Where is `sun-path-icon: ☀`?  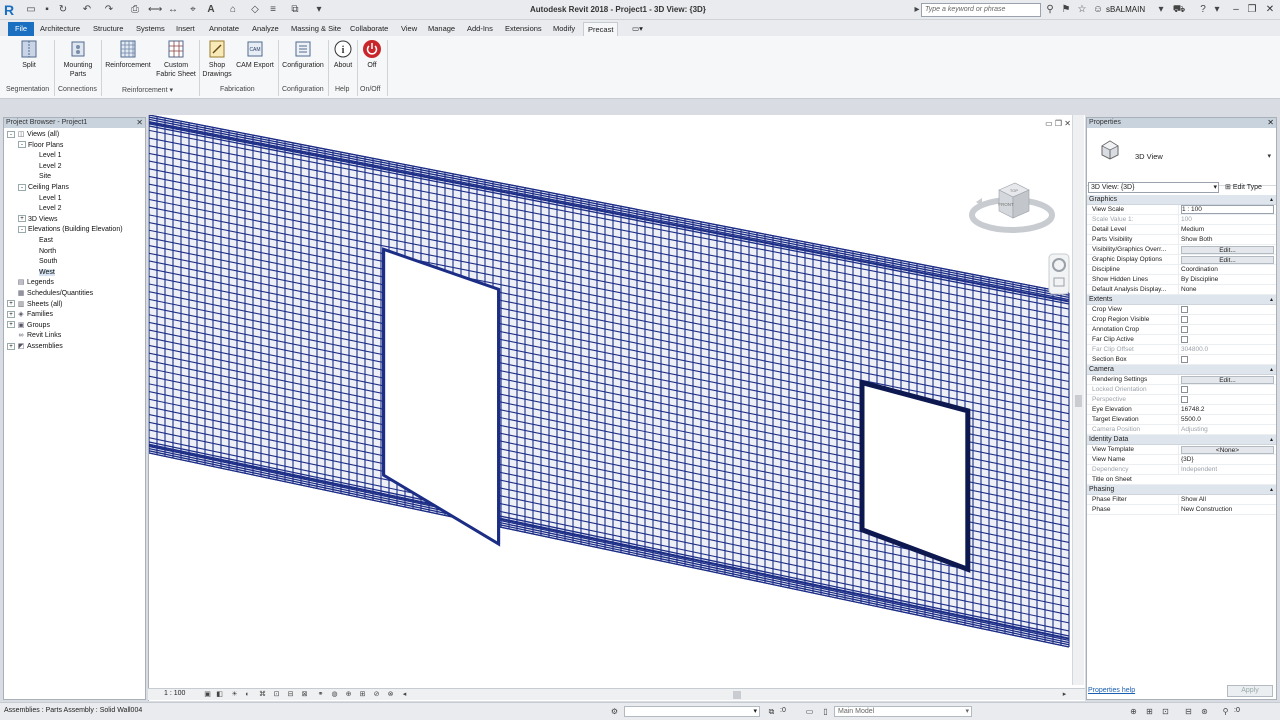 sun-path-icon: ☀ is located at coordinates (234, 694).